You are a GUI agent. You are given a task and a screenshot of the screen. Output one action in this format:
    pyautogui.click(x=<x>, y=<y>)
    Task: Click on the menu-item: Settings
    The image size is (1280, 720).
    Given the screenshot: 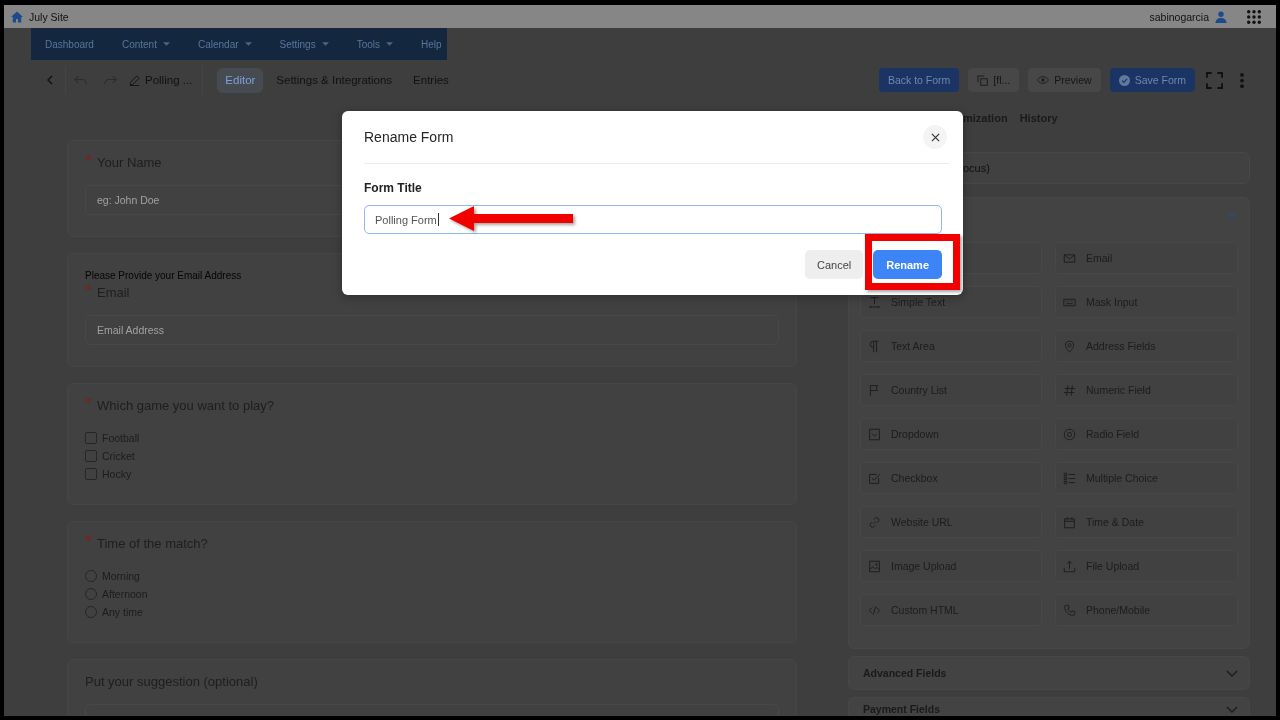 What is the action you would take?
    pyautogui.click(x=304, y=44)
    